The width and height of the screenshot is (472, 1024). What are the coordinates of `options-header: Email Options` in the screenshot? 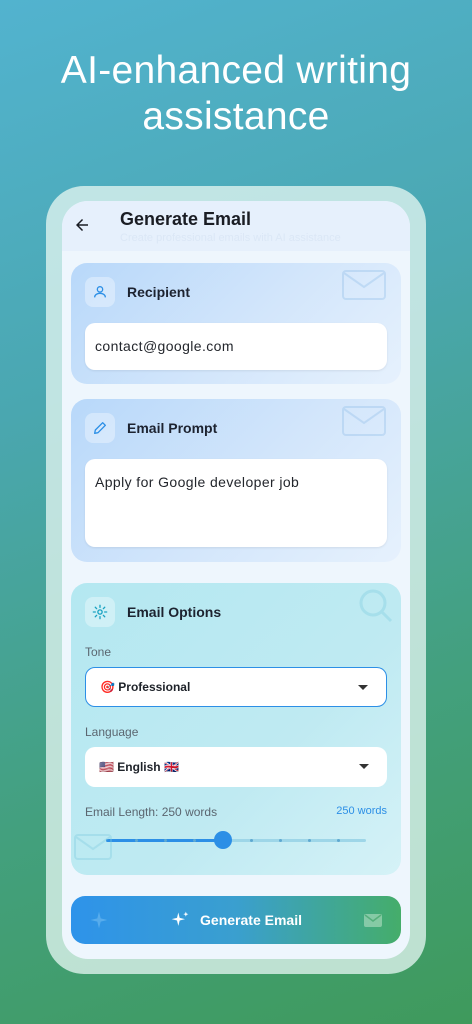 It's located at (153, 612).